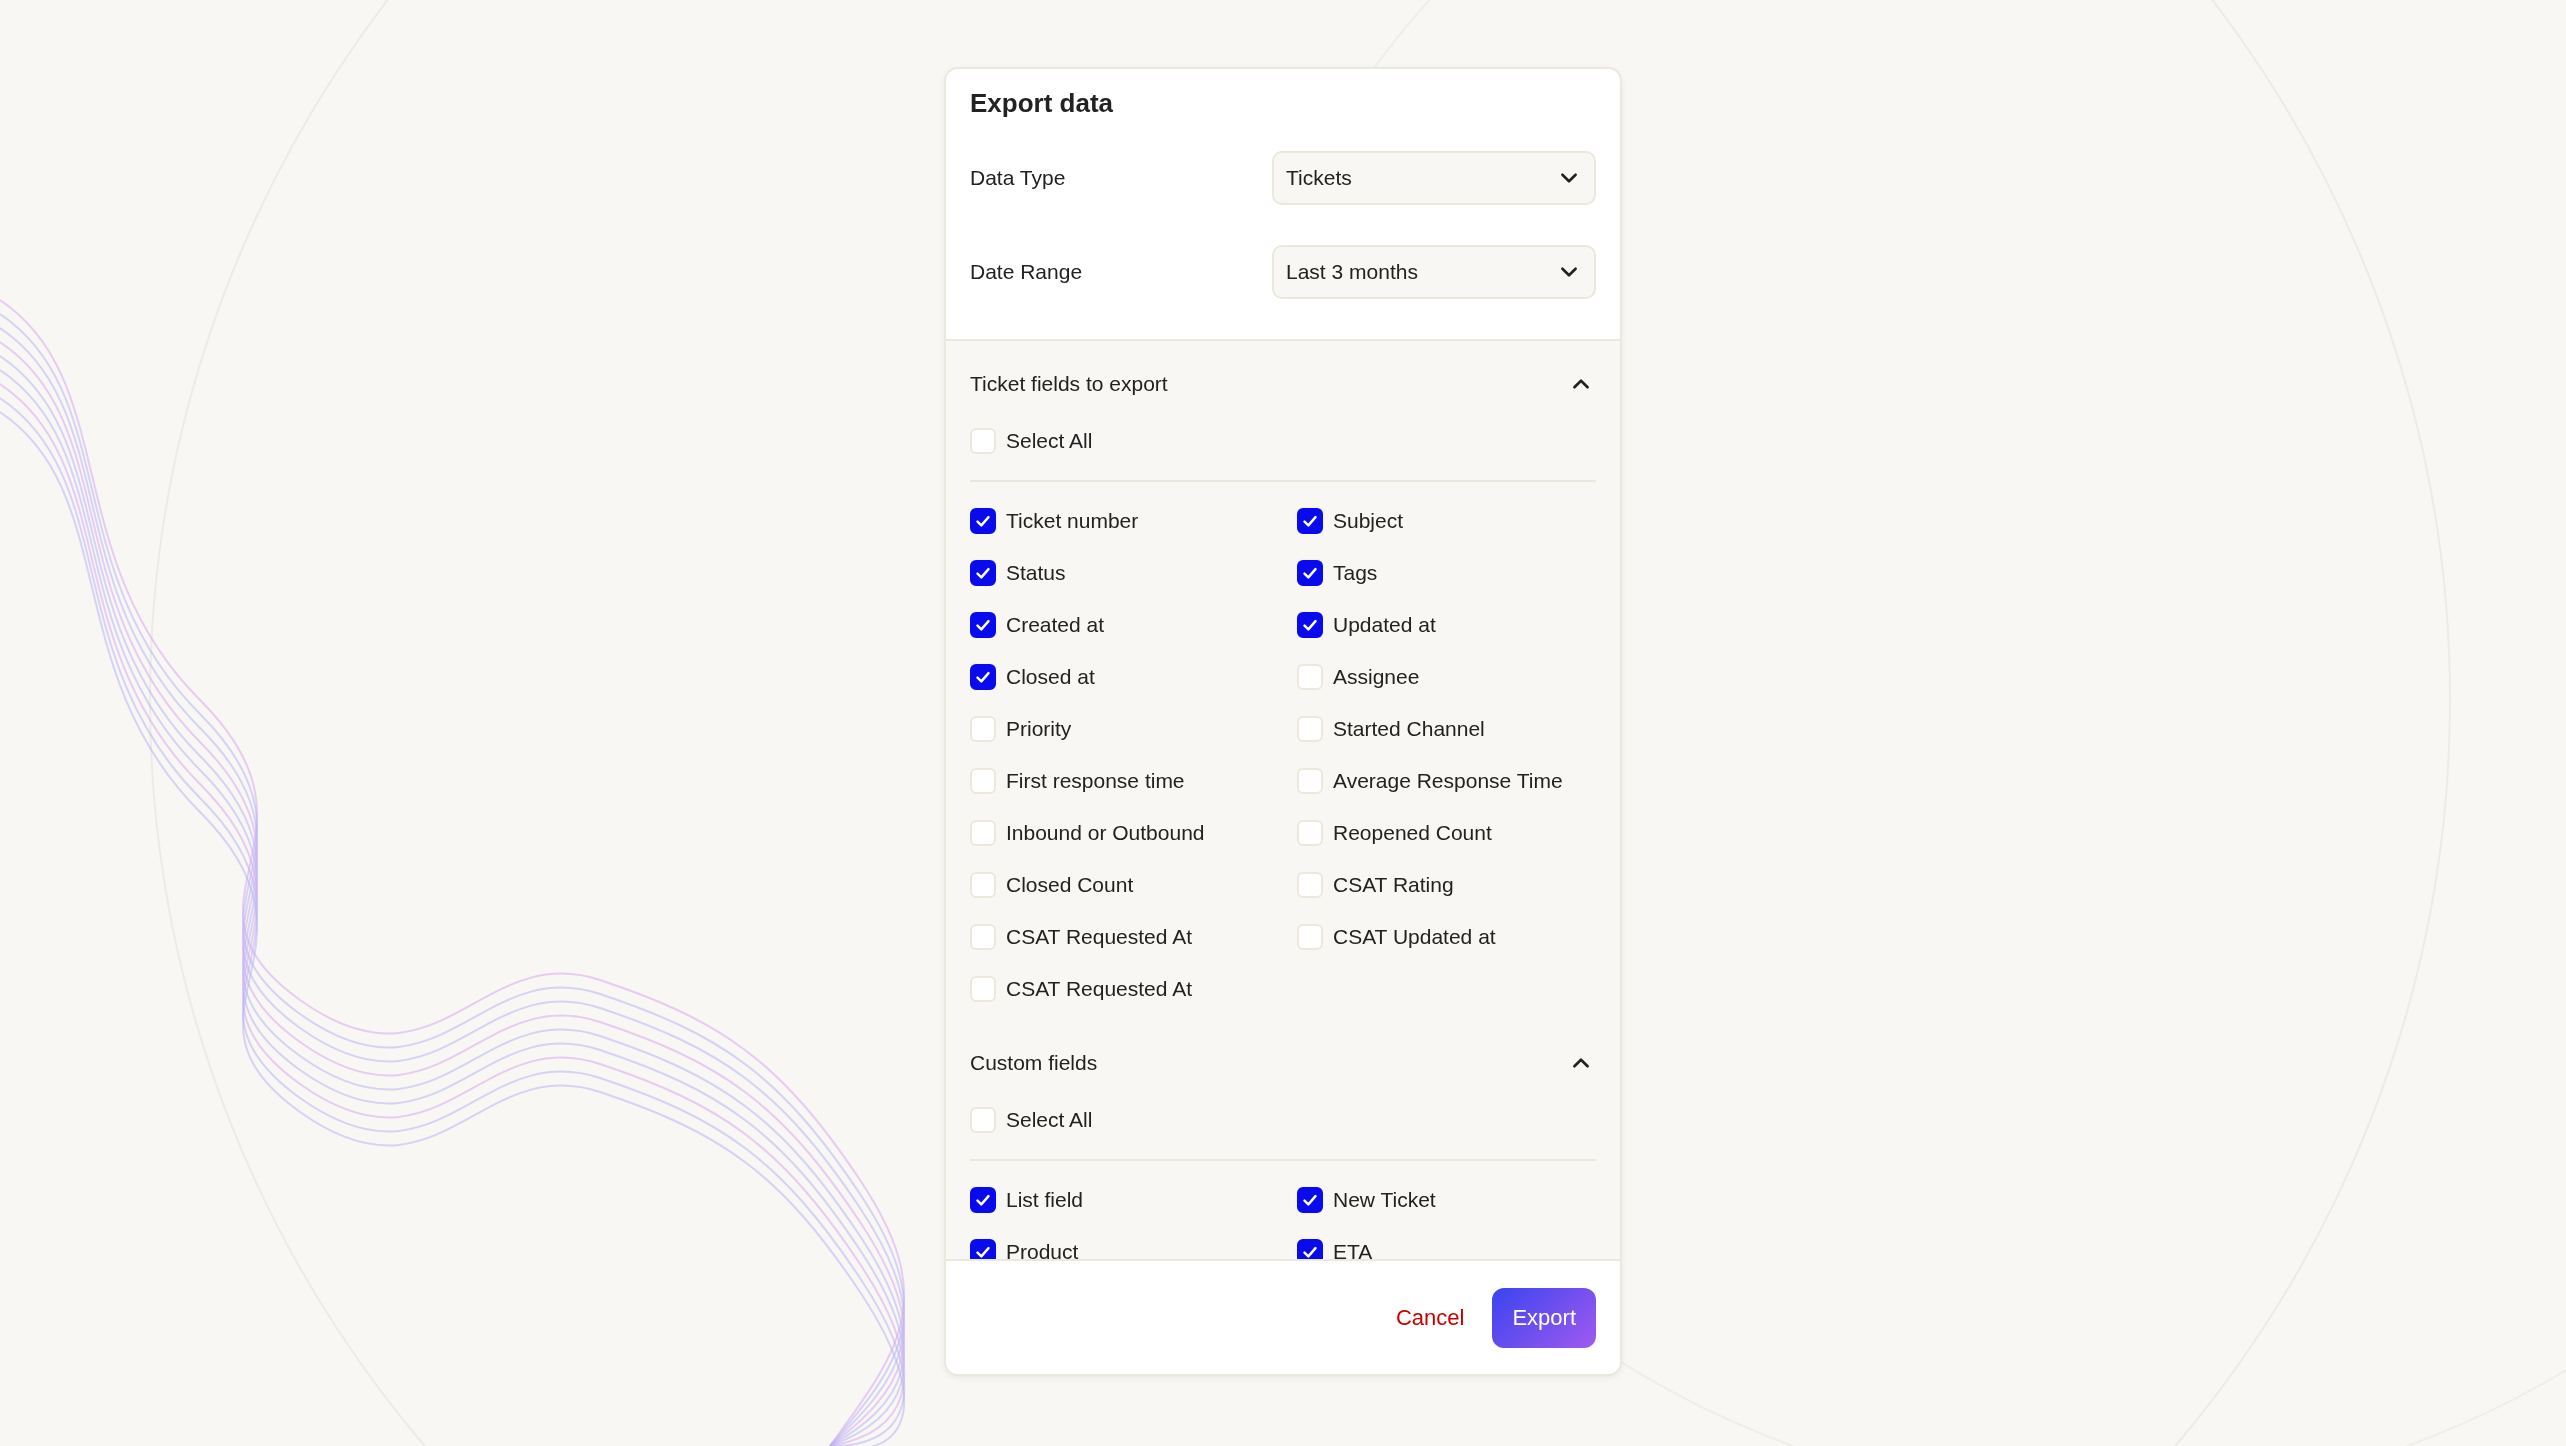 The image size is (2566, 1446). Describe the element at coordinates (1050, 677) in the screenshot. I see `checkbox-label: Closed at` at that location.